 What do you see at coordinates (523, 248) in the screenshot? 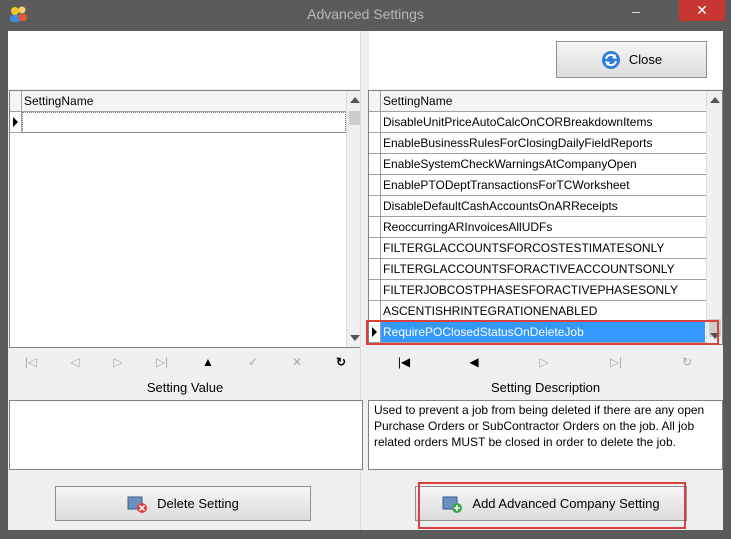
I see `grid-cell: FILTERGLACCOUNTSFORCOSTESTIMATESONLY` at bounding box center [523, 248].